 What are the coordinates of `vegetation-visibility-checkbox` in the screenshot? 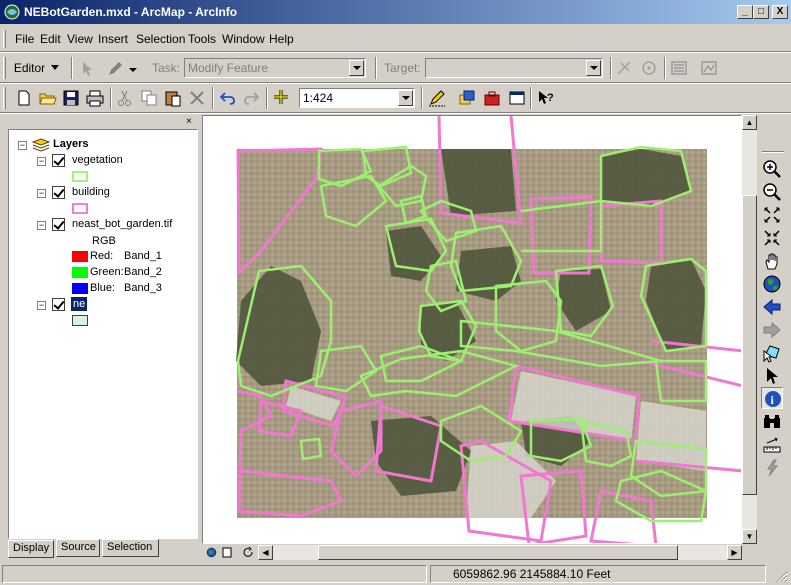 It's located at (58, 160).